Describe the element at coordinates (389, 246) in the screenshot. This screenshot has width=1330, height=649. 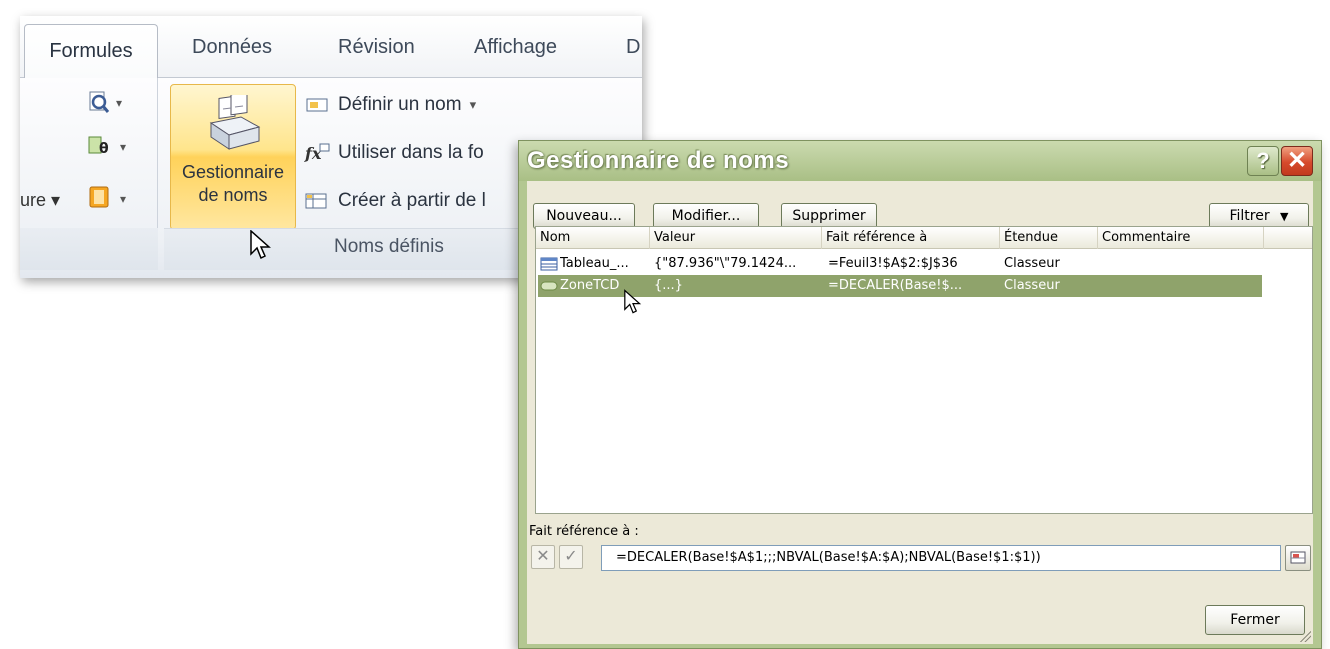
I see `defined-names-group-title: Noms définis` at that location.